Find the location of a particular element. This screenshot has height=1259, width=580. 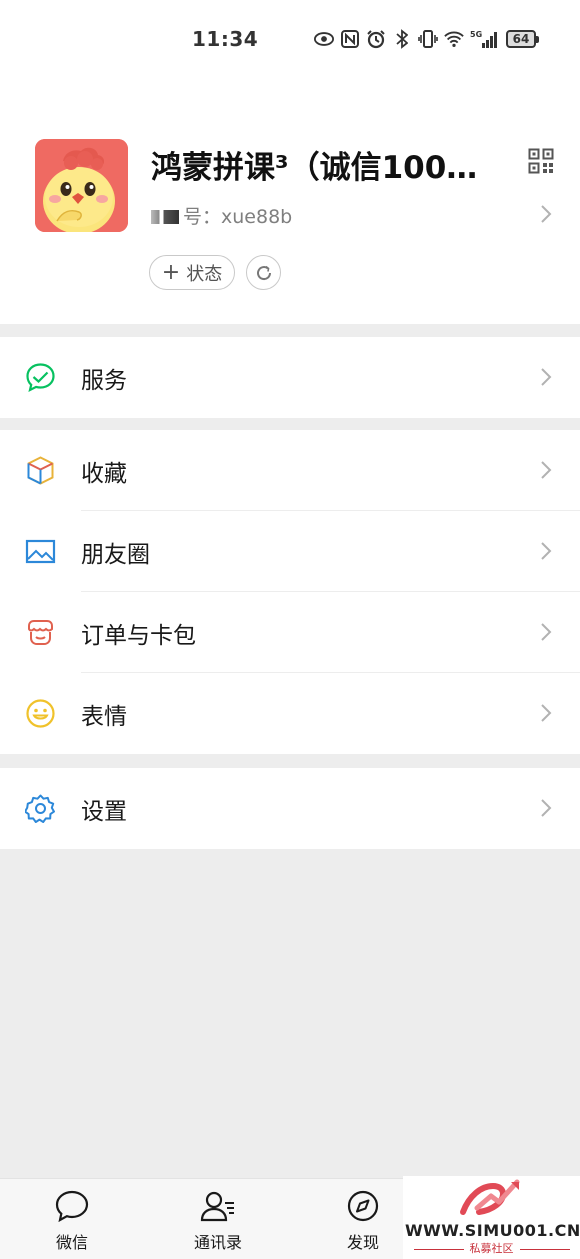

refresh-icon is located at coordinates (263, 272).